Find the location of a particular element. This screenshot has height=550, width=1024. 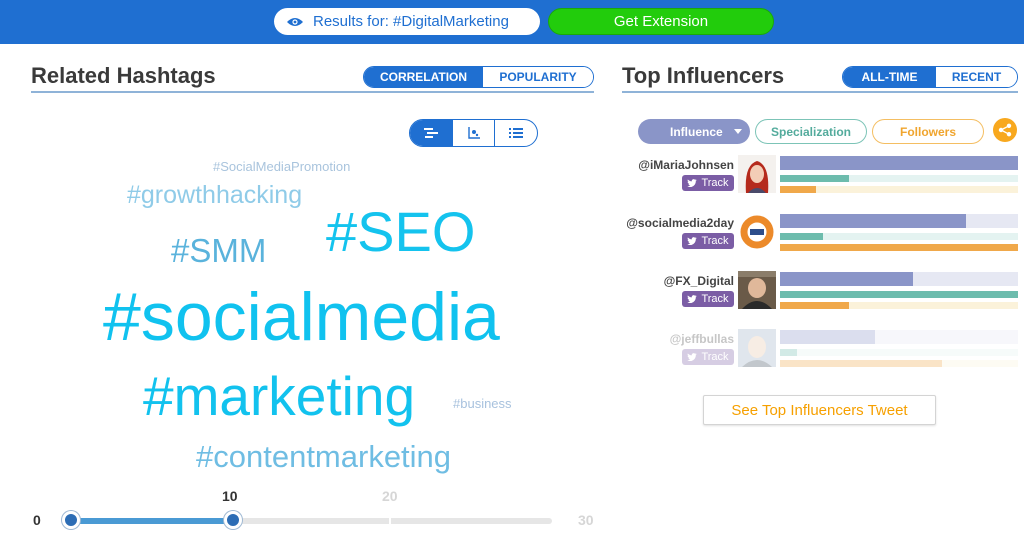

top-influencers-title: Top Influencers is located at coordinates (703, 75).